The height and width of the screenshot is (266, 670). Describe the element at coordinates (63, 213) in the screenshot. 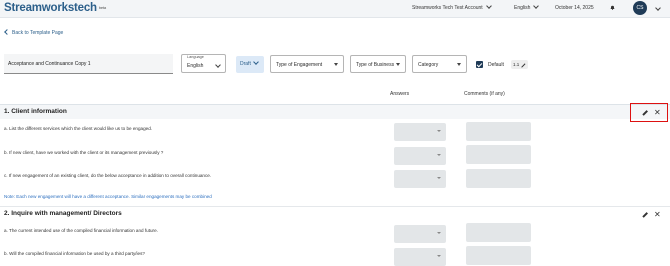

I see `section-title: 2. Inquire with management/ Directors` at that location.